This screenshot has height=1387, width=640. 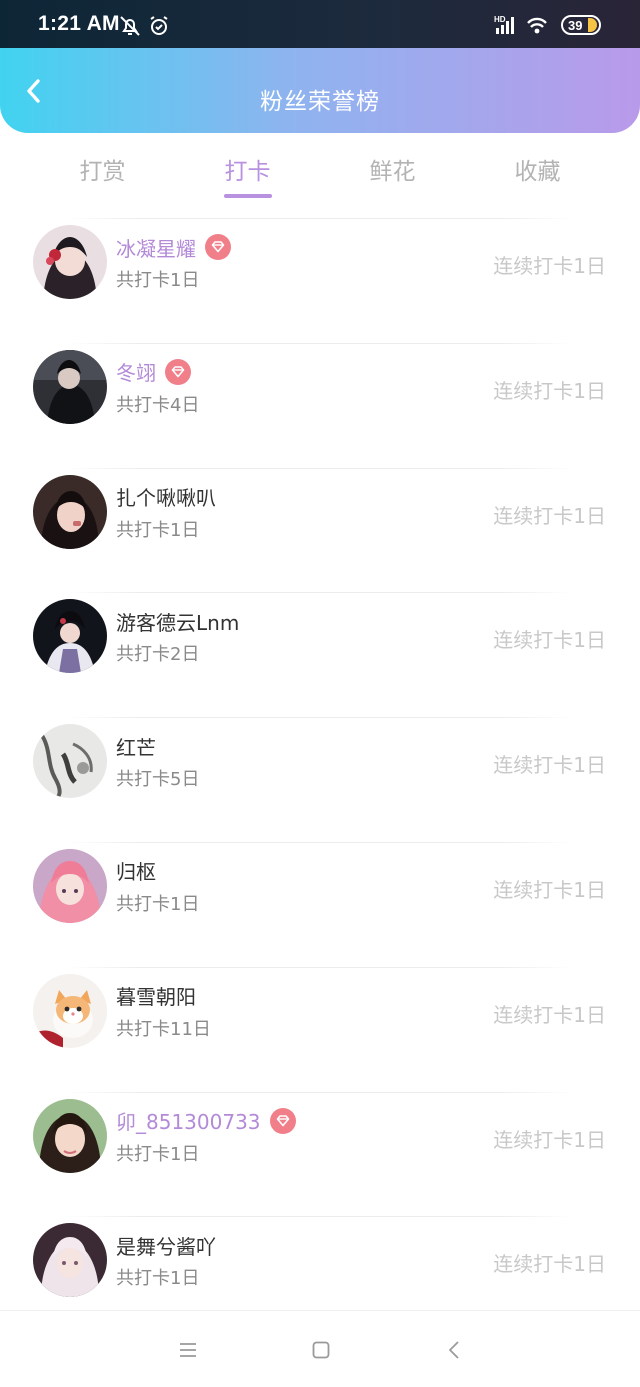 I want to click on tab-favorites: 收藏, so click(x=537, y=172).